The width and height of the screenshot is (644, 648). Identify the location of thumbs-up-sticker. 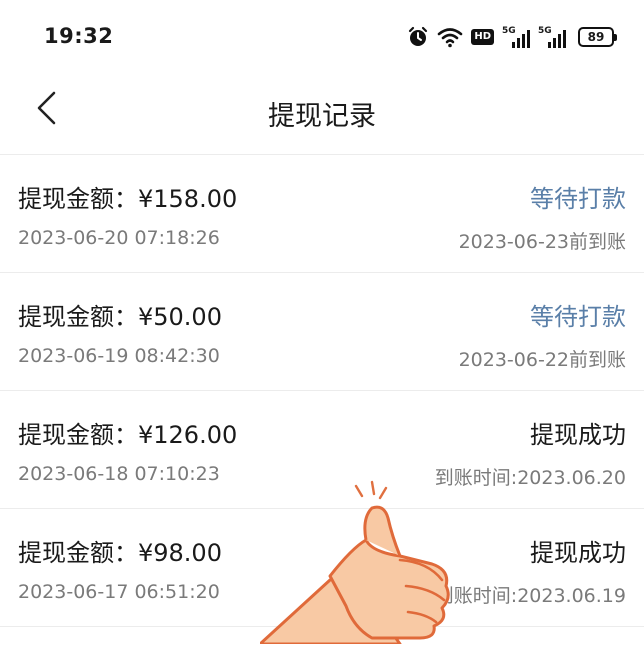
(359, 562).